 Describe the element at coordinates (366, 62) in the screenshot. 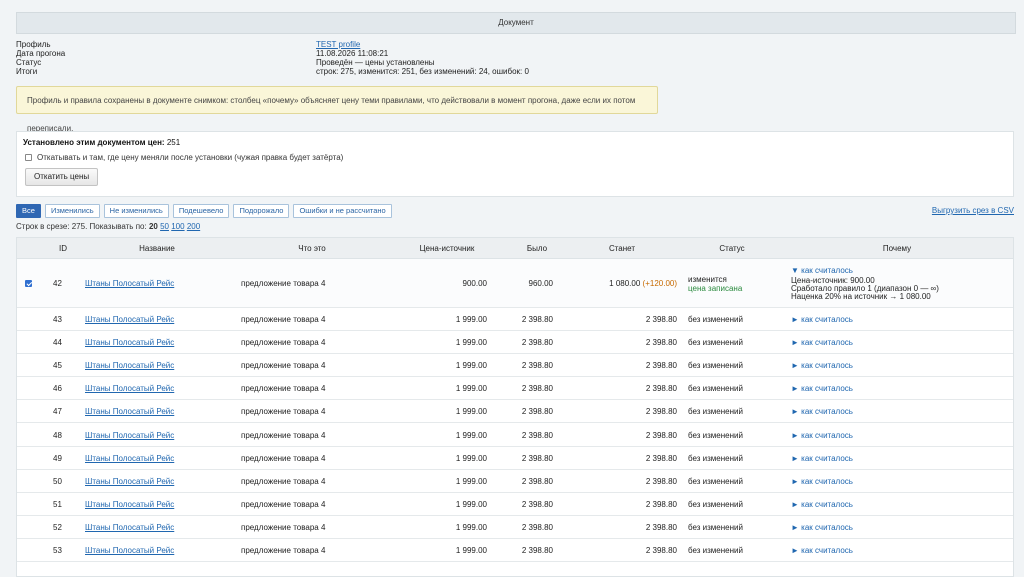

I see `info-row-status: Статус Проведён — цены установлены` at that location.